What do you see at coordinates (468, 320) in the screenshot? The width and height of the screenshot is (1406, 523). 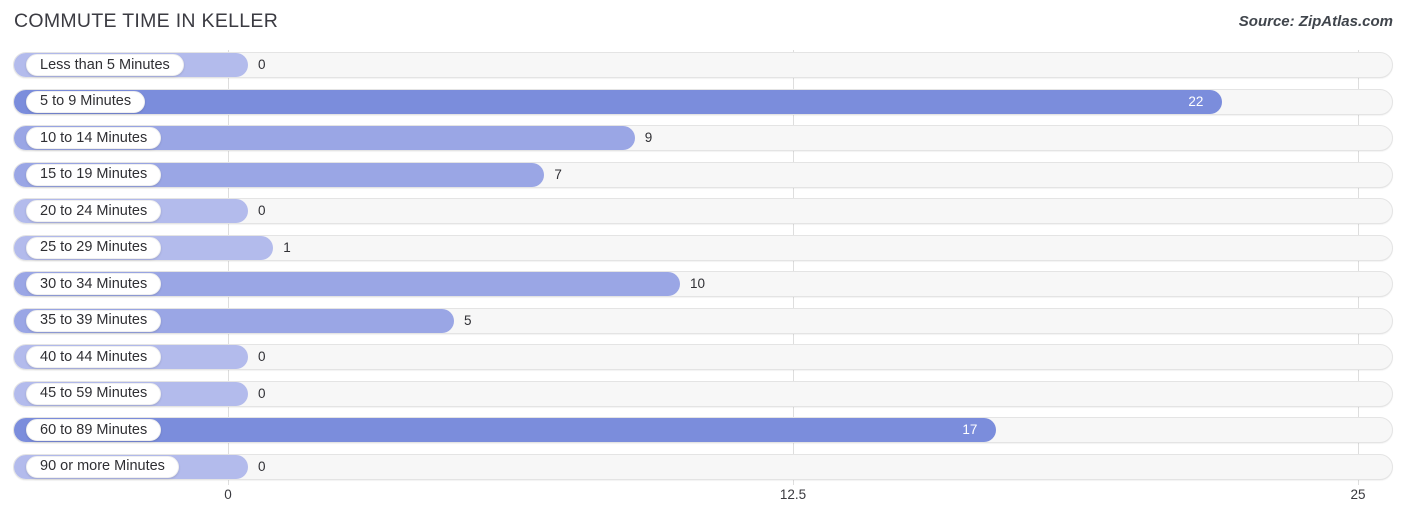 I see `bar-value-label: 5` at bounding box center [468, 320].